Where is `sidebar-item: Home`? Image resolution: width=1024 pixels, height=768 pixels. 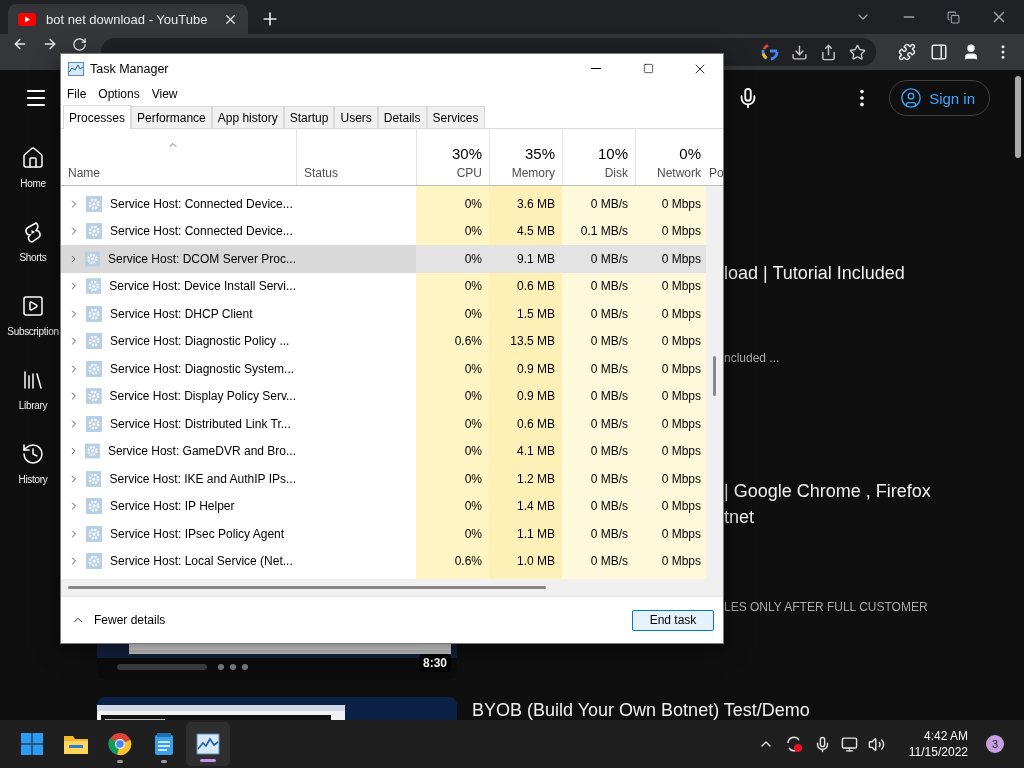 sidebar-item: Home is located at coordinates (33, 183).